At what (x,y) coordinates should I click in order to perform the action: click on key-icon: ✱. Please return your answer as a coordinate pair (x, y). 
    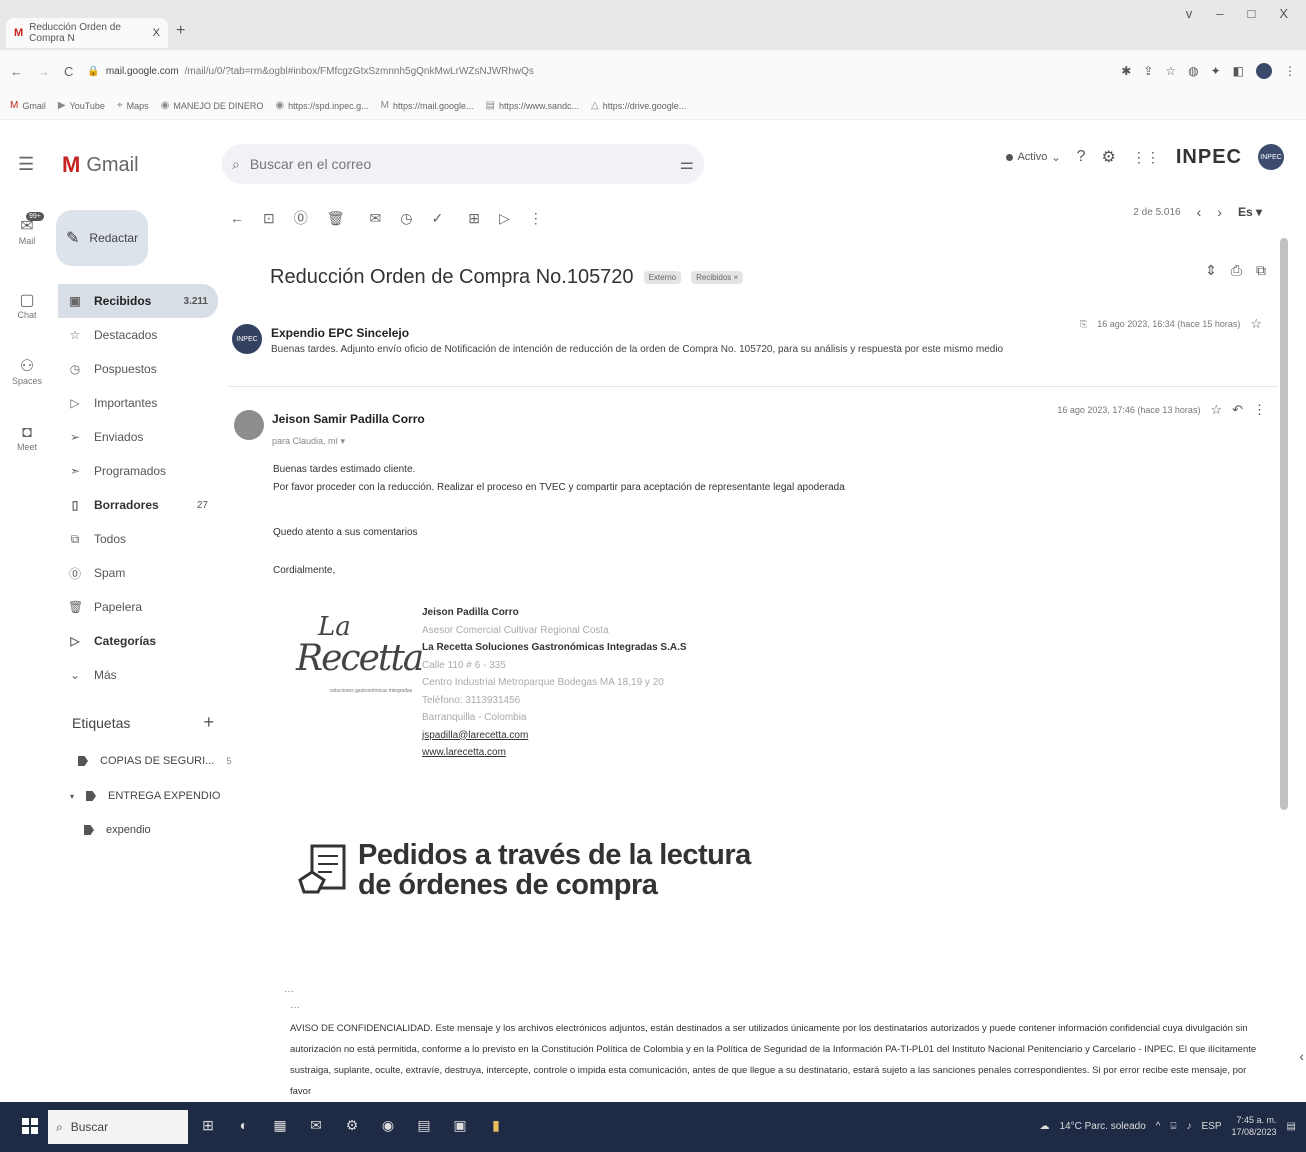
    Looking at the image, I should click on (1126, 71).